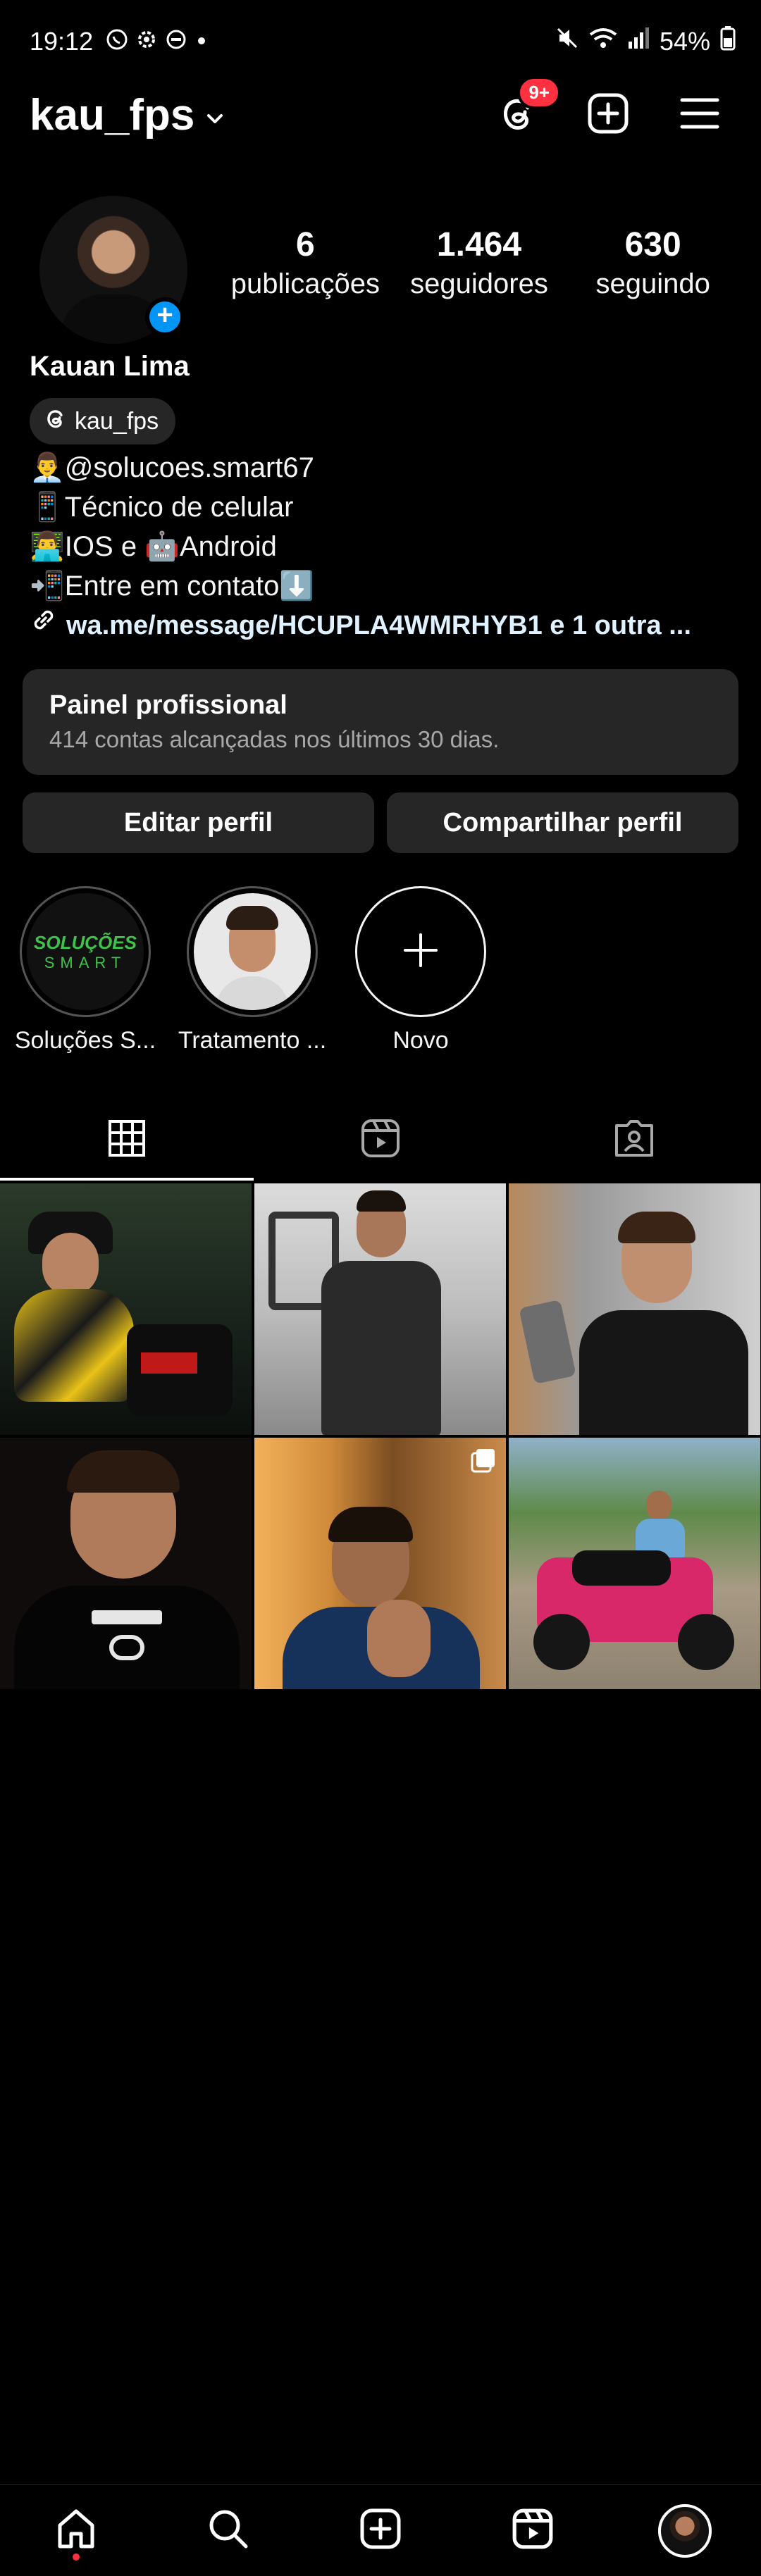 This screenshot has width=761, height=2576. Describe the element at coordinates (380, 822) in the screenshot. I see `profile-actions: Editar perfil Compartilhar perfil` at that location.